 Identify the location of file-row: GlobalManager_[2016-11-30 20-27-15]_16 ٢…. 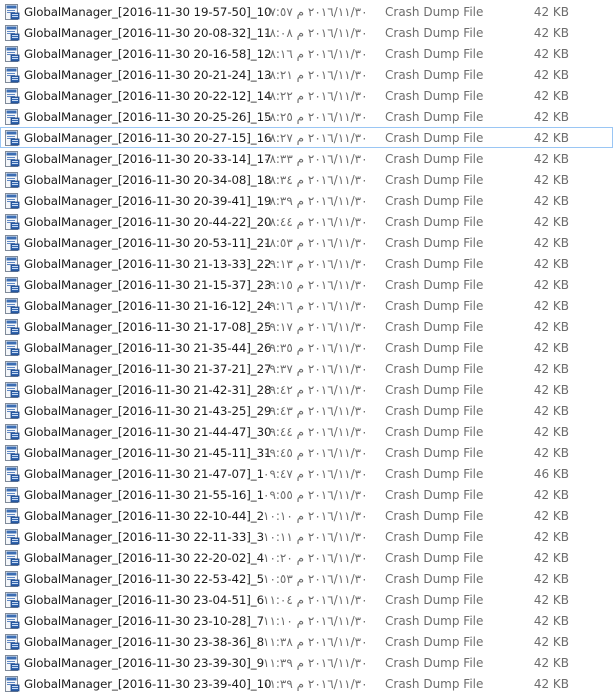
(306, 137).